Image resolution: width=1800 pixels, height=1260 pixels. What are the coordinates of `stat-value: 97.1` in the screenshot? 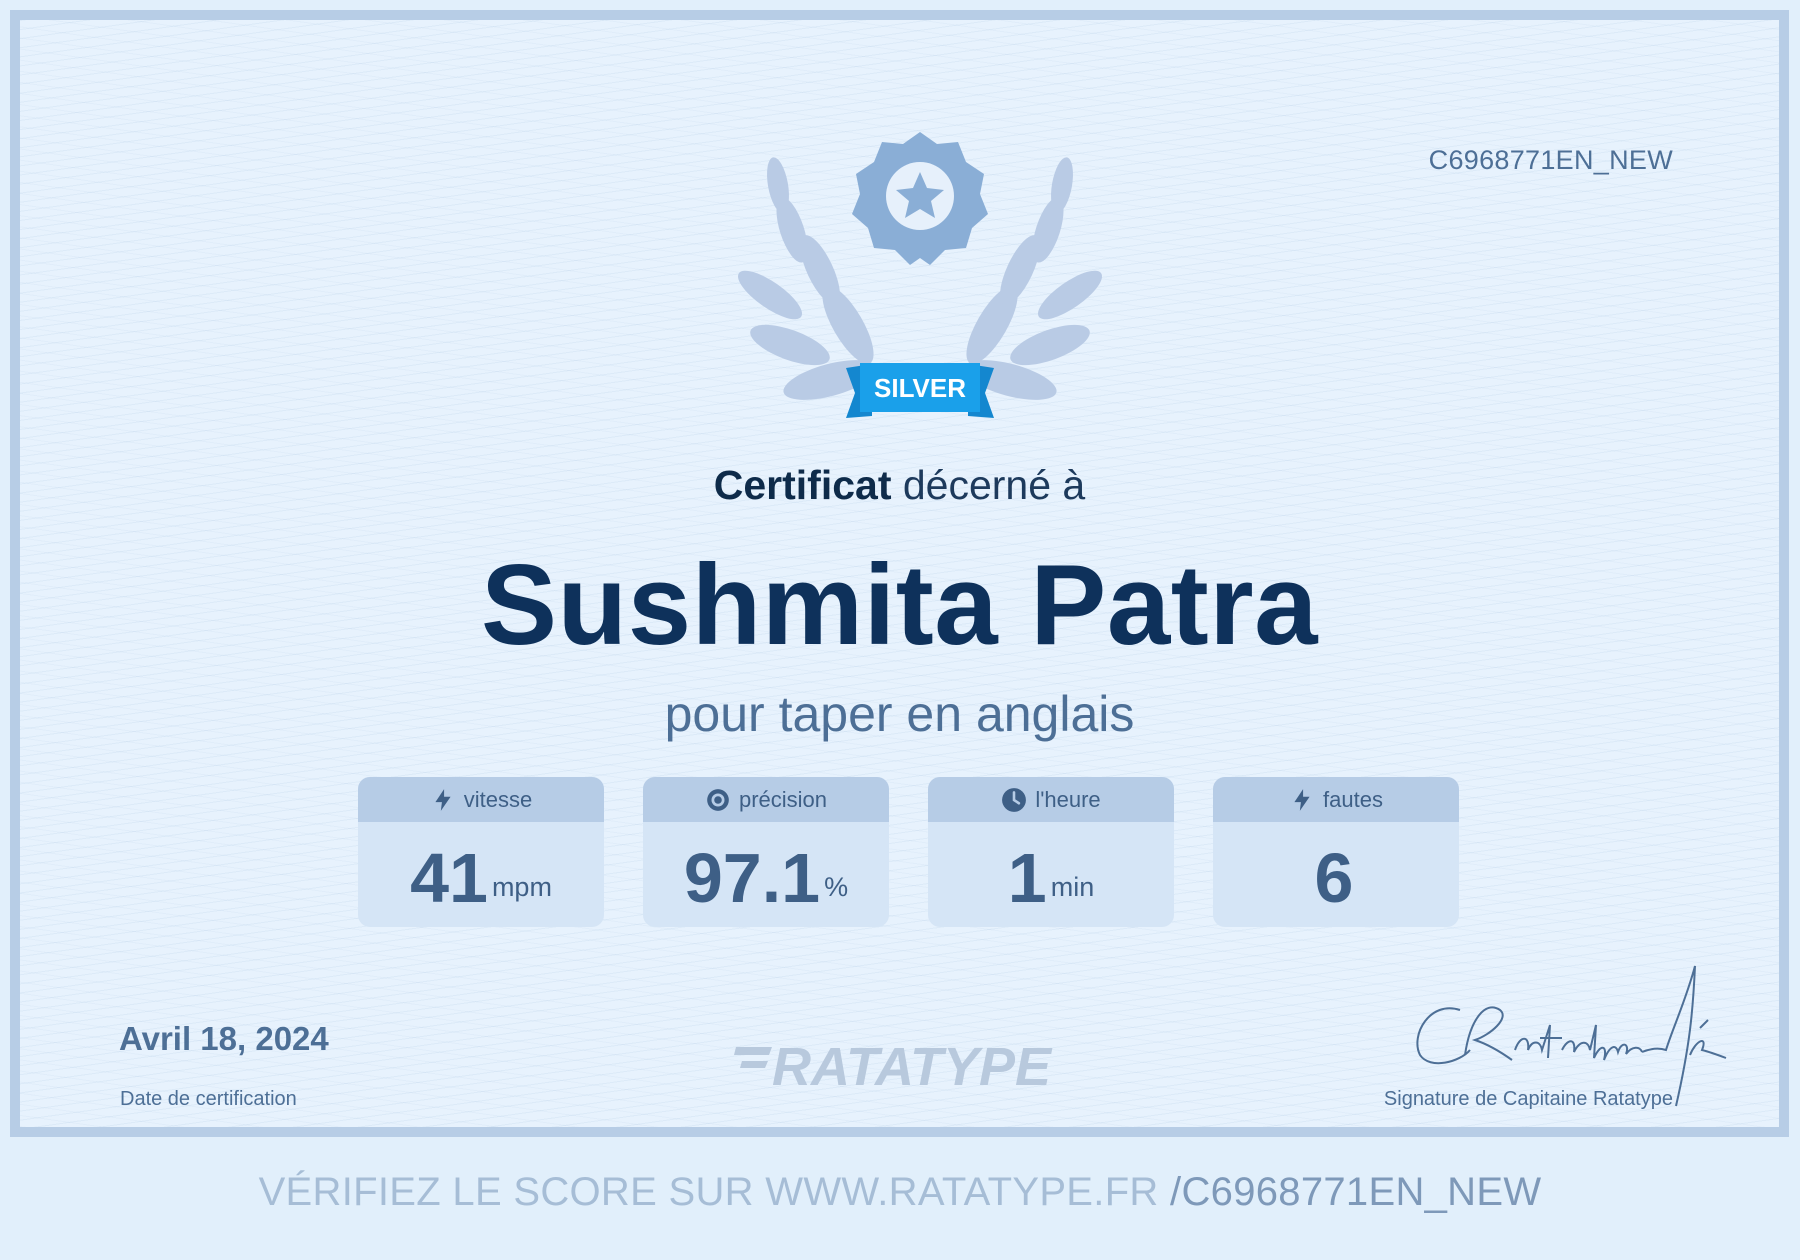 It's located at (752, 877).